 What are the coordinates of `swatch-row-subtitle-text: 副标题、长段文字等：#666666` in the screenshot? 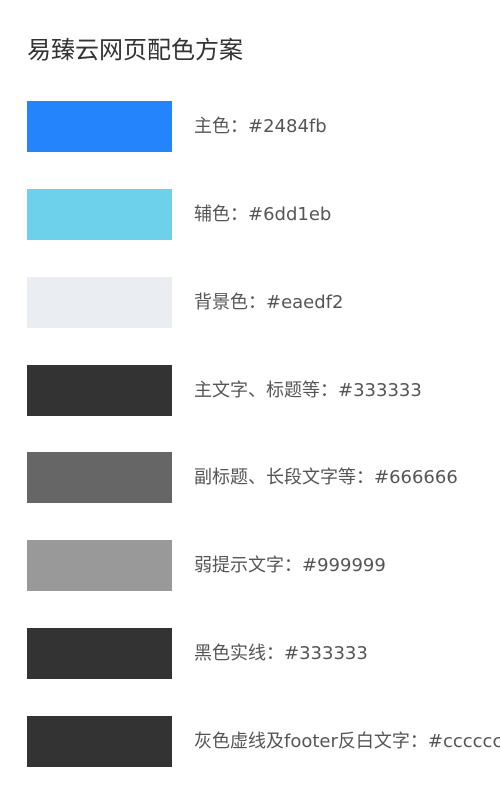 It's located at (262, 477).